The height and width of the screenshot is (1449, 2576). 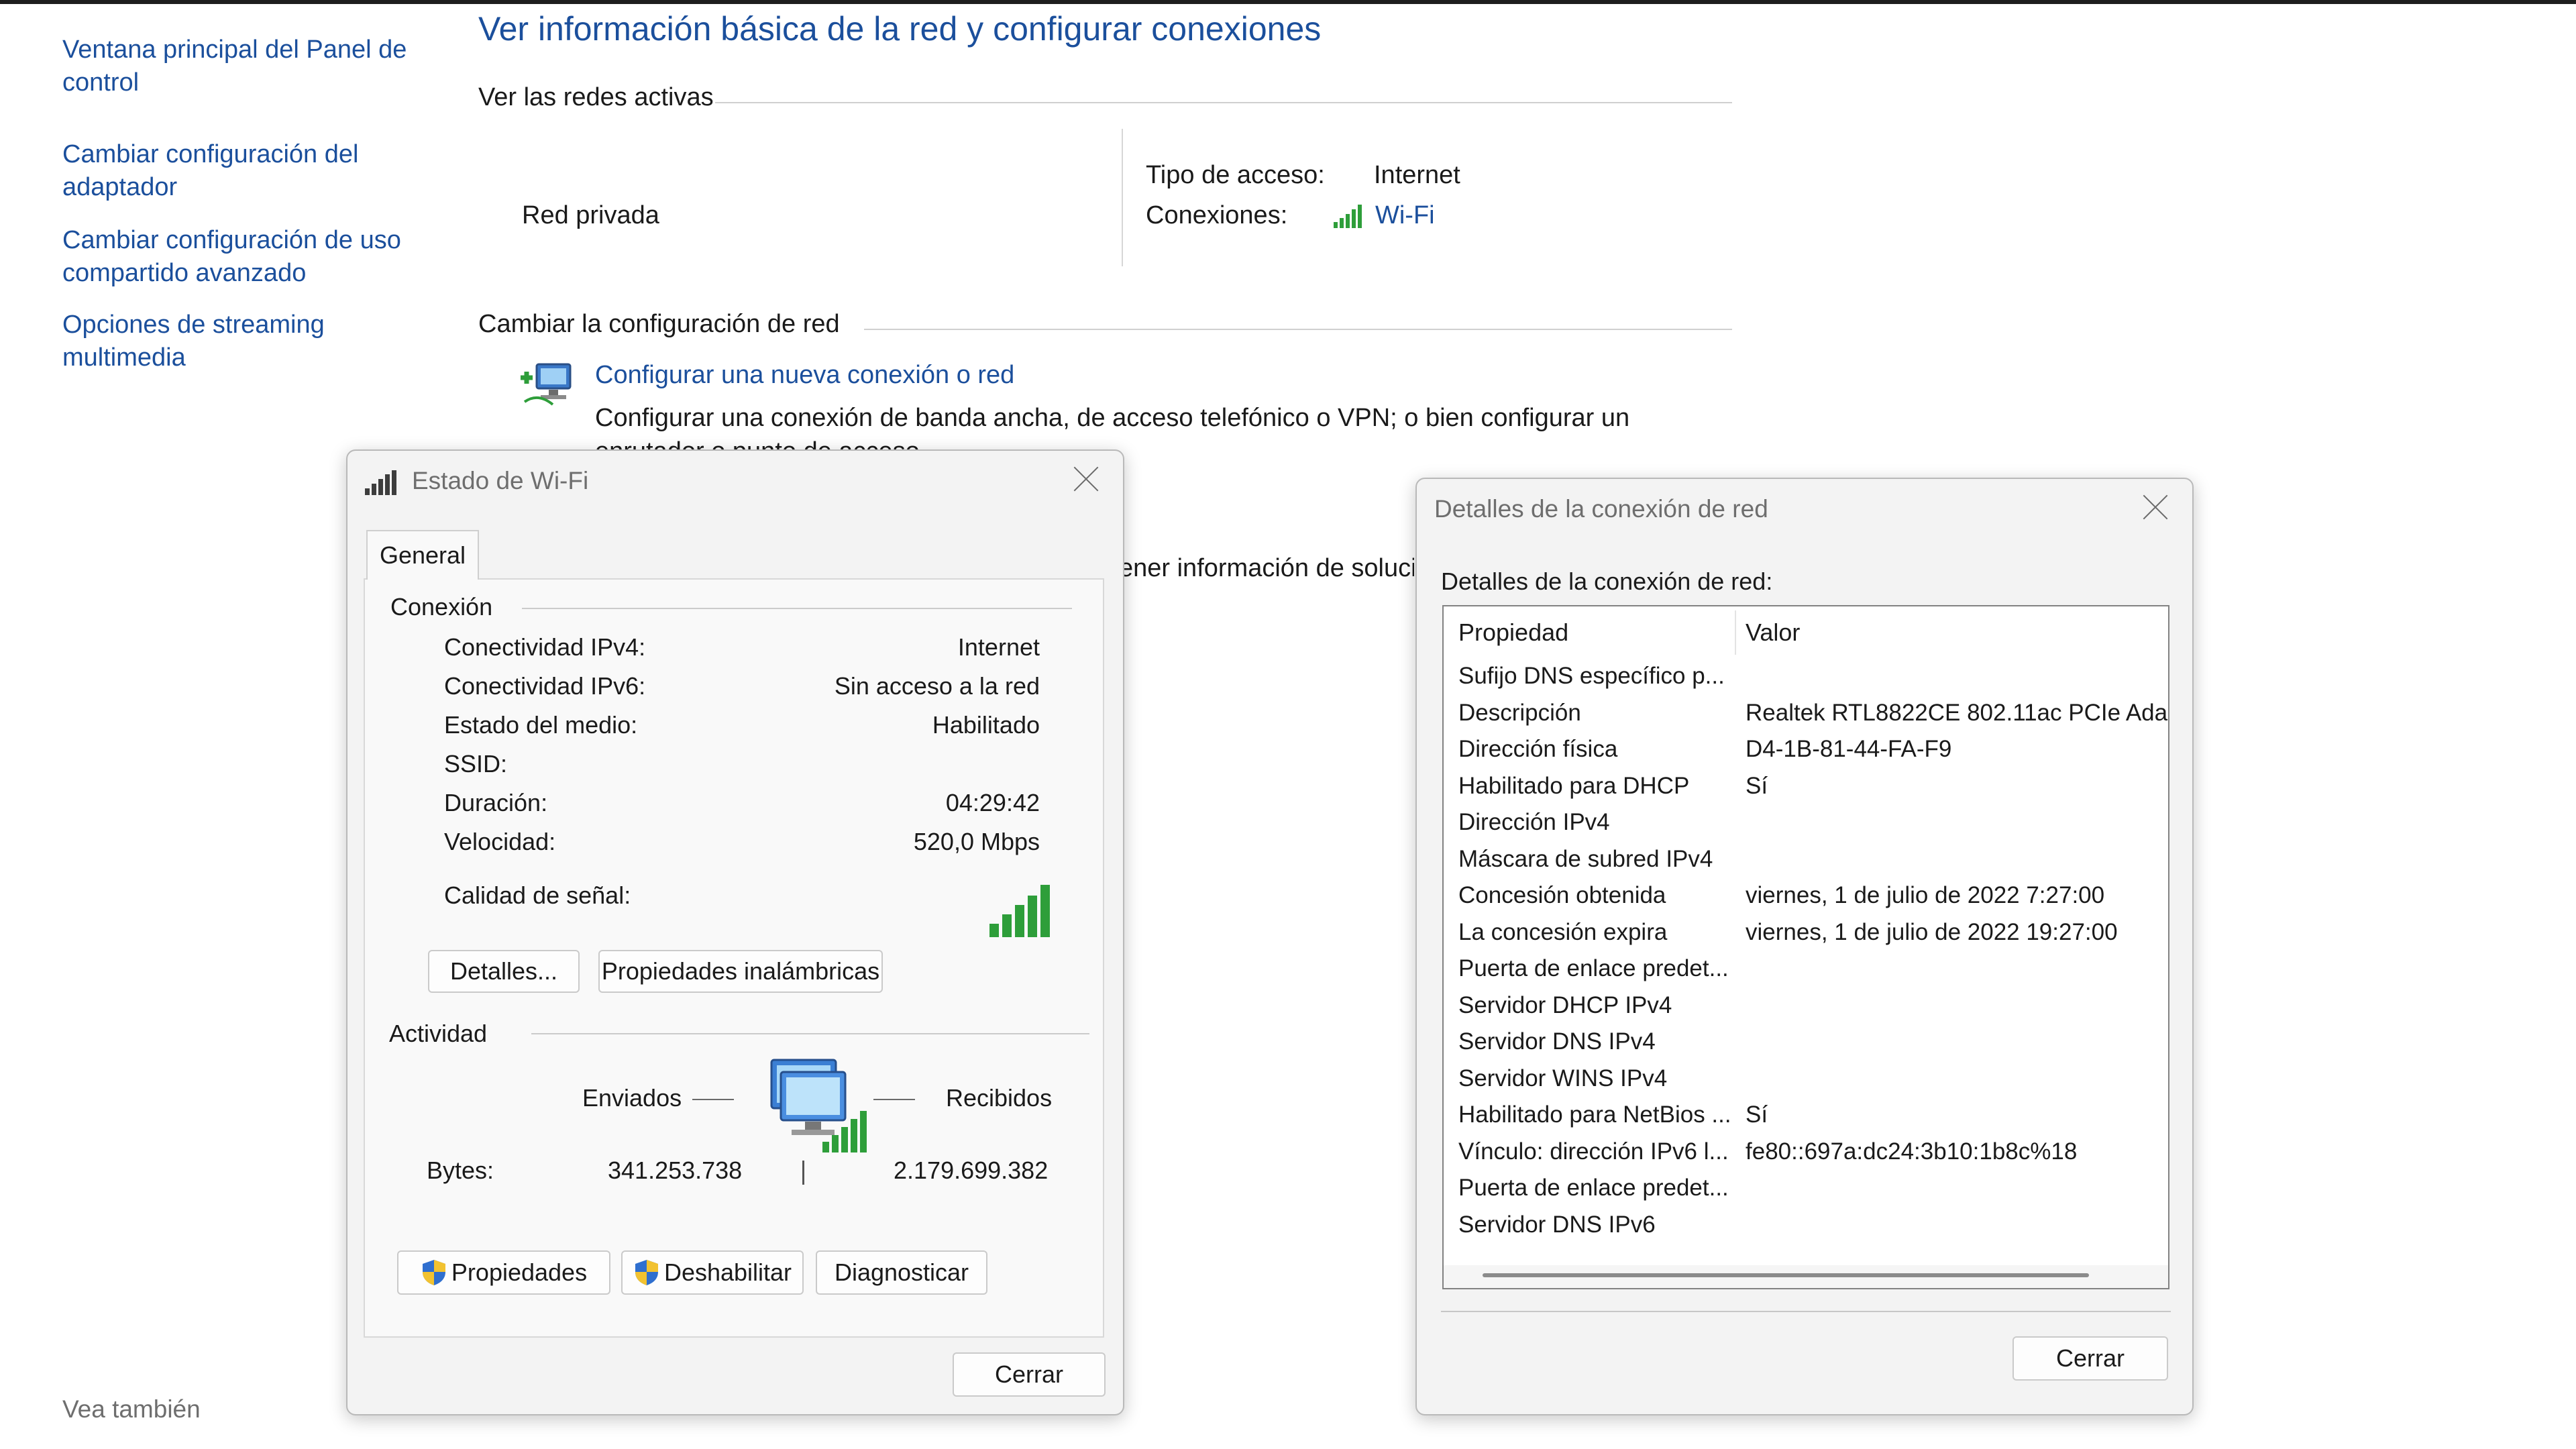 What do you see at coordinates (1122, 197) in the screenshot?
I see `network-separator` at bounding box center [1122, 197].